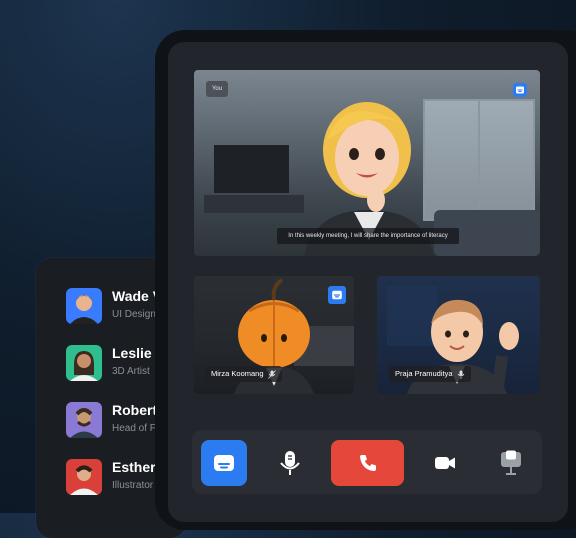 This screenshot has height=538, width=576. What do you see at coordinates (134, 428) in the screenshot?
I see `participant-role: Head of F` at bounding box center [134, 428].